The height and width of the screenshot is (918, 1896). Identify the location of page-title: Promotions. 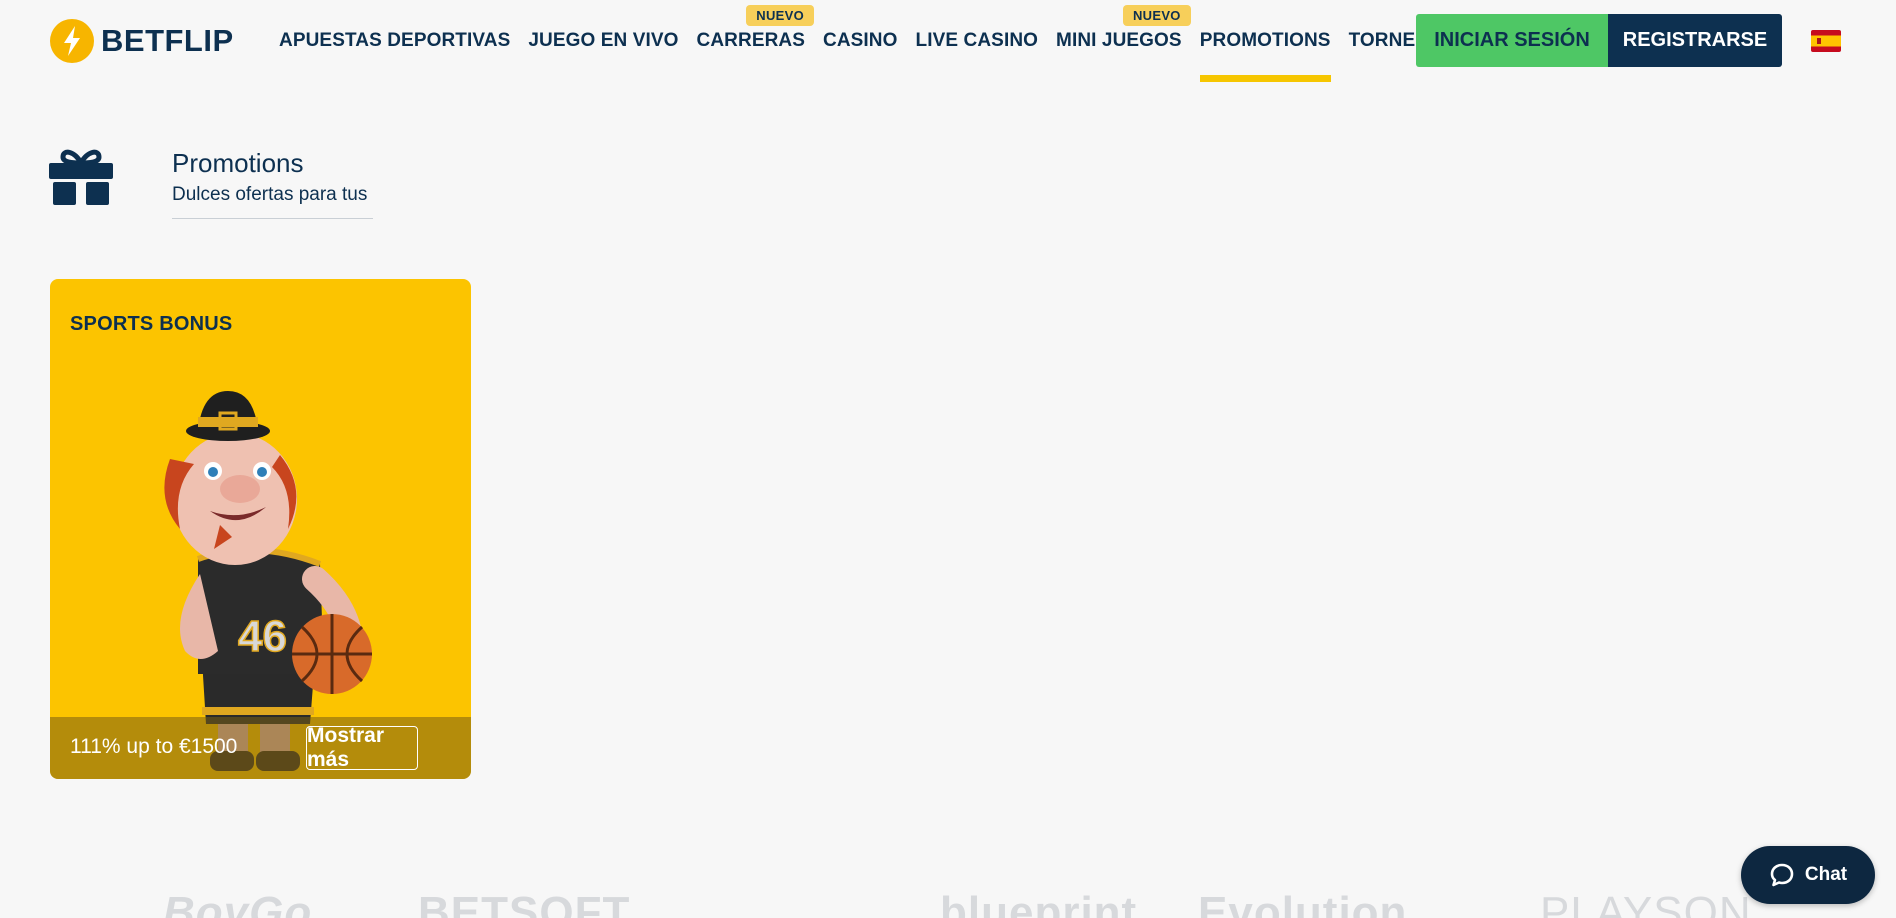
(238, 163).